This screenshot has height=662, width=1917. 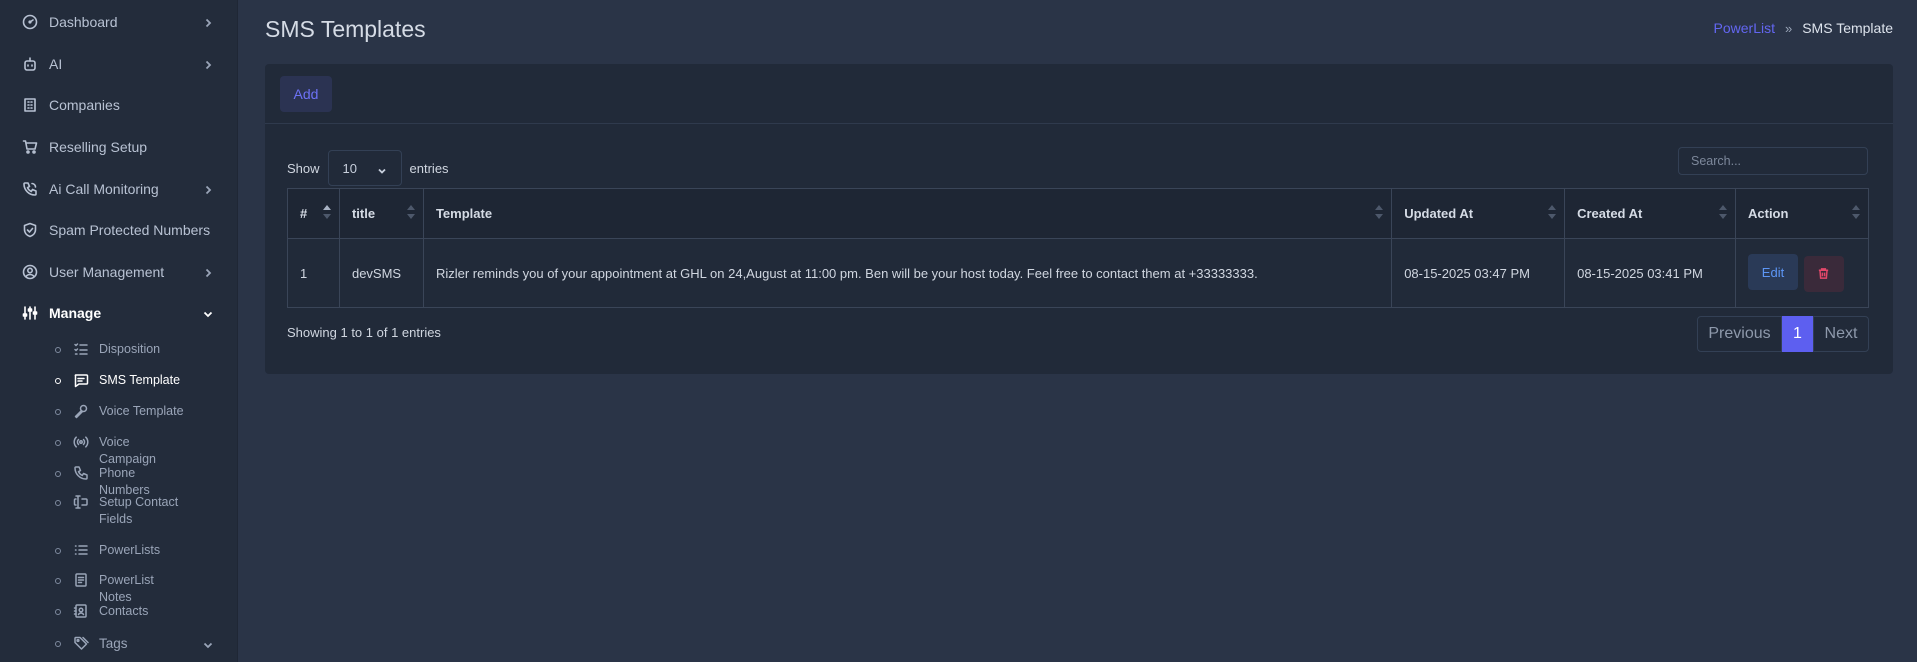 What do you see at coordinates (81, 550) in the screenshot?
I see `list-icon` at bounding box center [81, 550].